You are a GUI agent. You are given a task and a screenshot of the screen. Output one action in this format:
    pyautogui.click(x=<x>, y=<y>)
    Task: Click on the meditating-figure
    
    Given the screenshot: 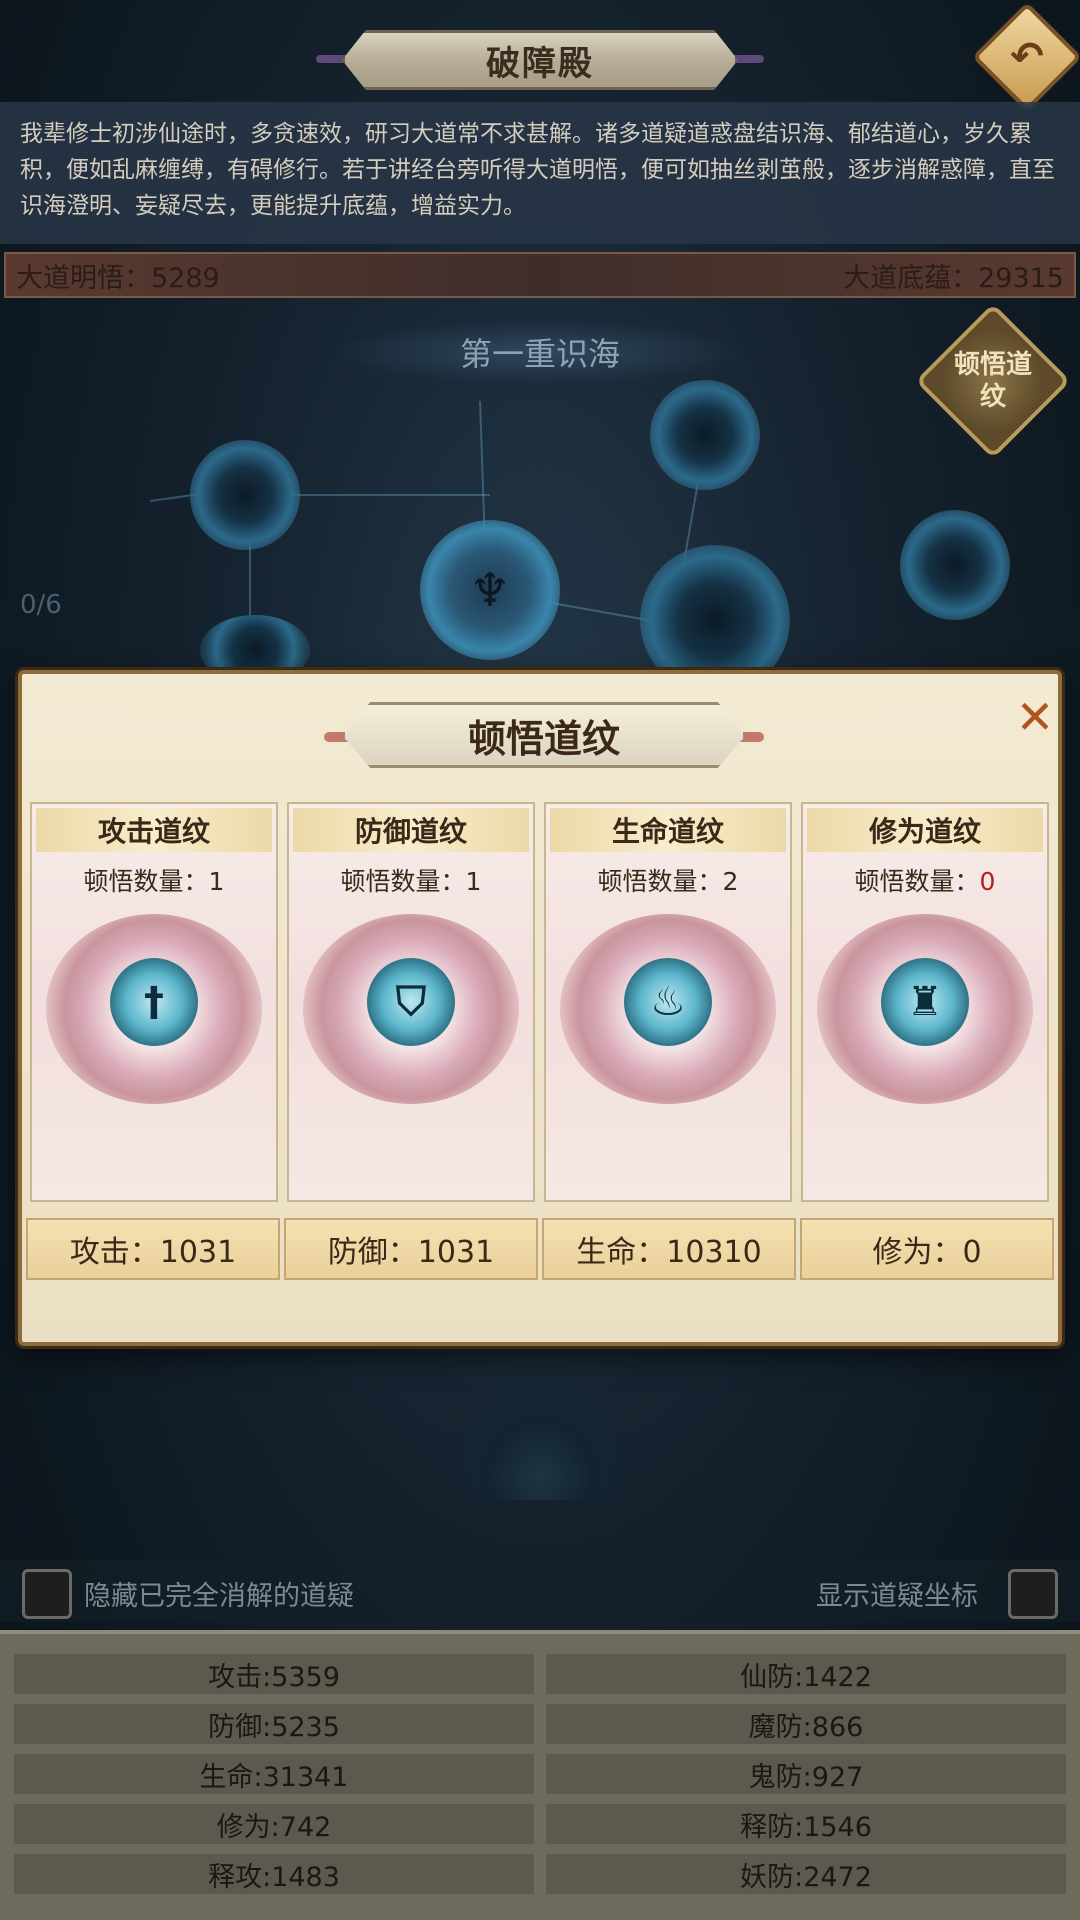 What is the action you would take?
    pyautogui.click(x=540, y=1440)
    